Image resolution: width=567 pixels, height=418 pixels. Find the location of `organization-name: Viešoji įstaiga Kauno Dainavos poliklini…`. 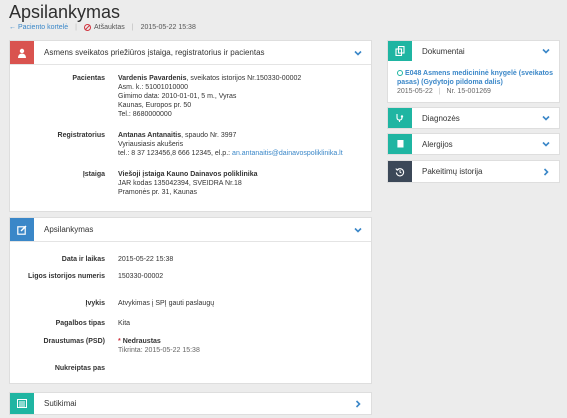

organization-name: Viešoji įstaiga Kauno Dainavos poliklini… is located at coordinates (188, 174).